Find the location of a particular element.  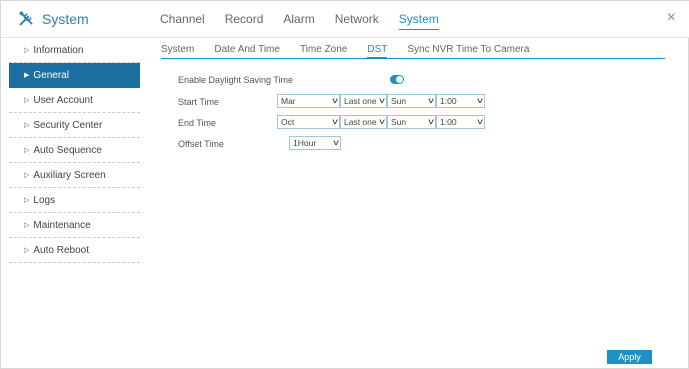

start-day-value: Sun is located at coordinates (399, 101).